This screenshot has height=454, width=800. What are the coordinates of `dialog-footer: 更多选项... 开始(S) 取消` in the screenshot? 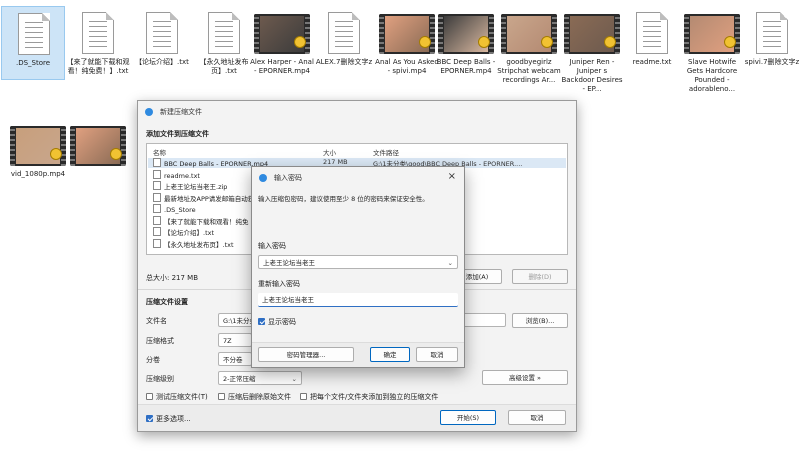 It's located at (357, 417).